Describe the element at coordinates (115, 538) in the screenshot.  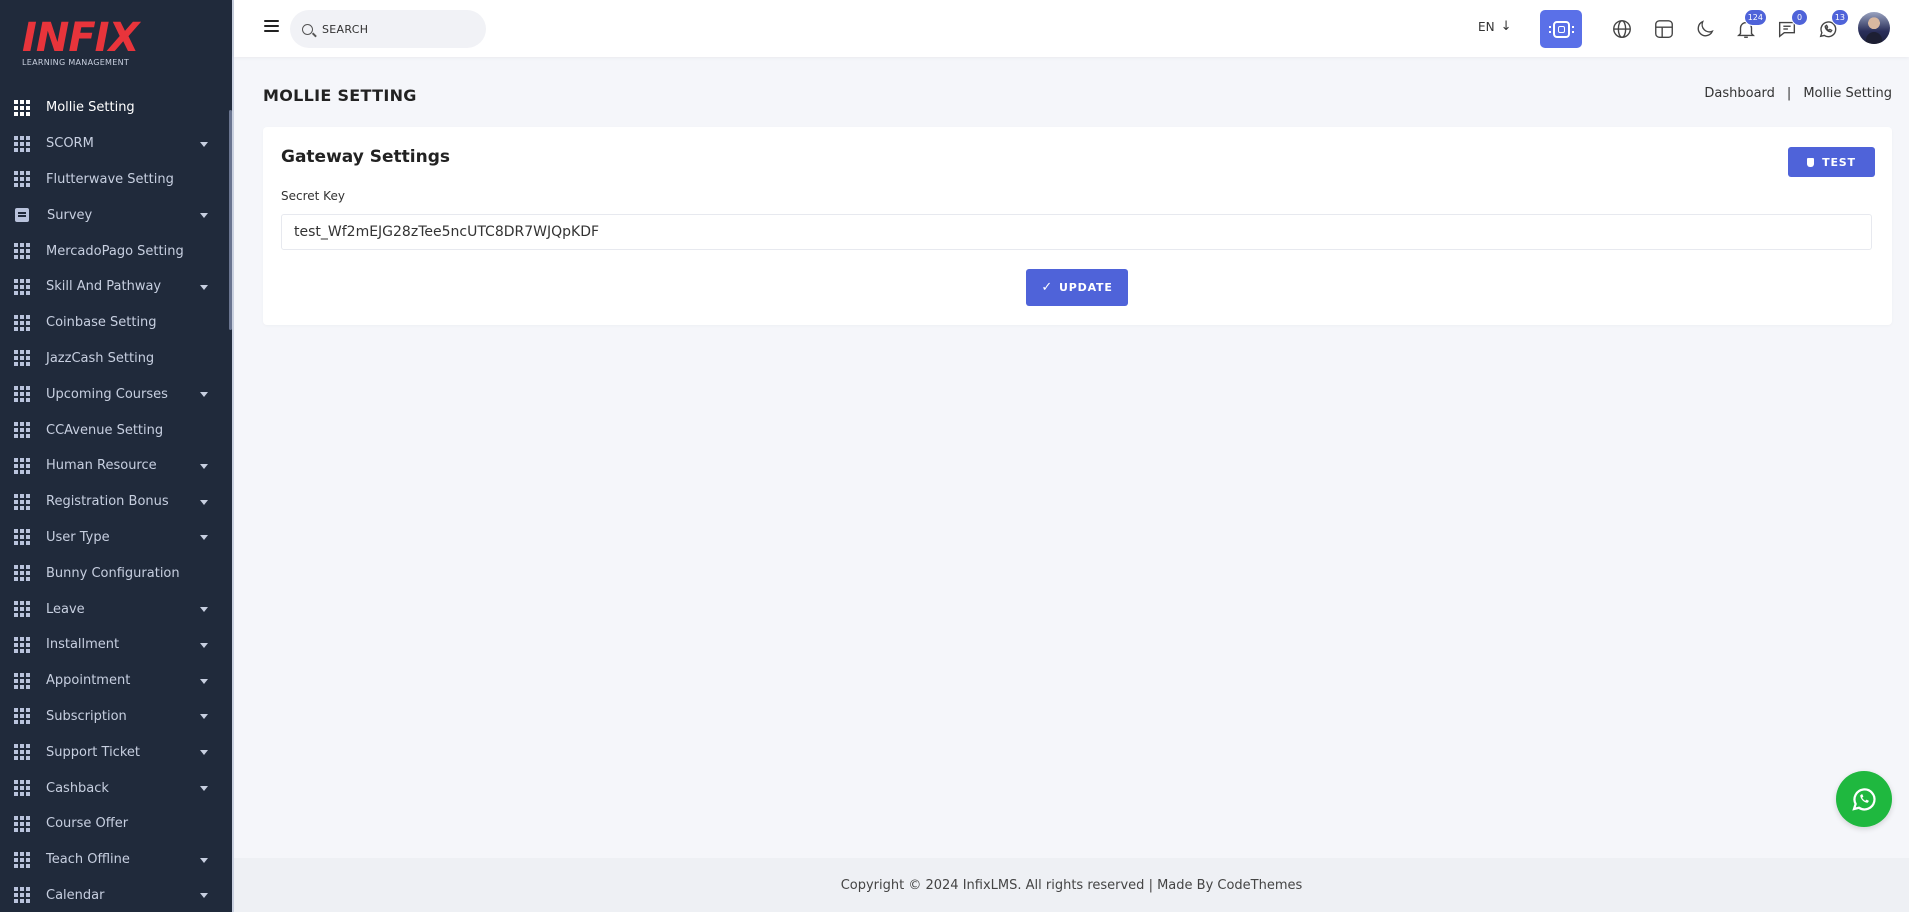
I see `sidebar-item-user-type: User Type` at that location.